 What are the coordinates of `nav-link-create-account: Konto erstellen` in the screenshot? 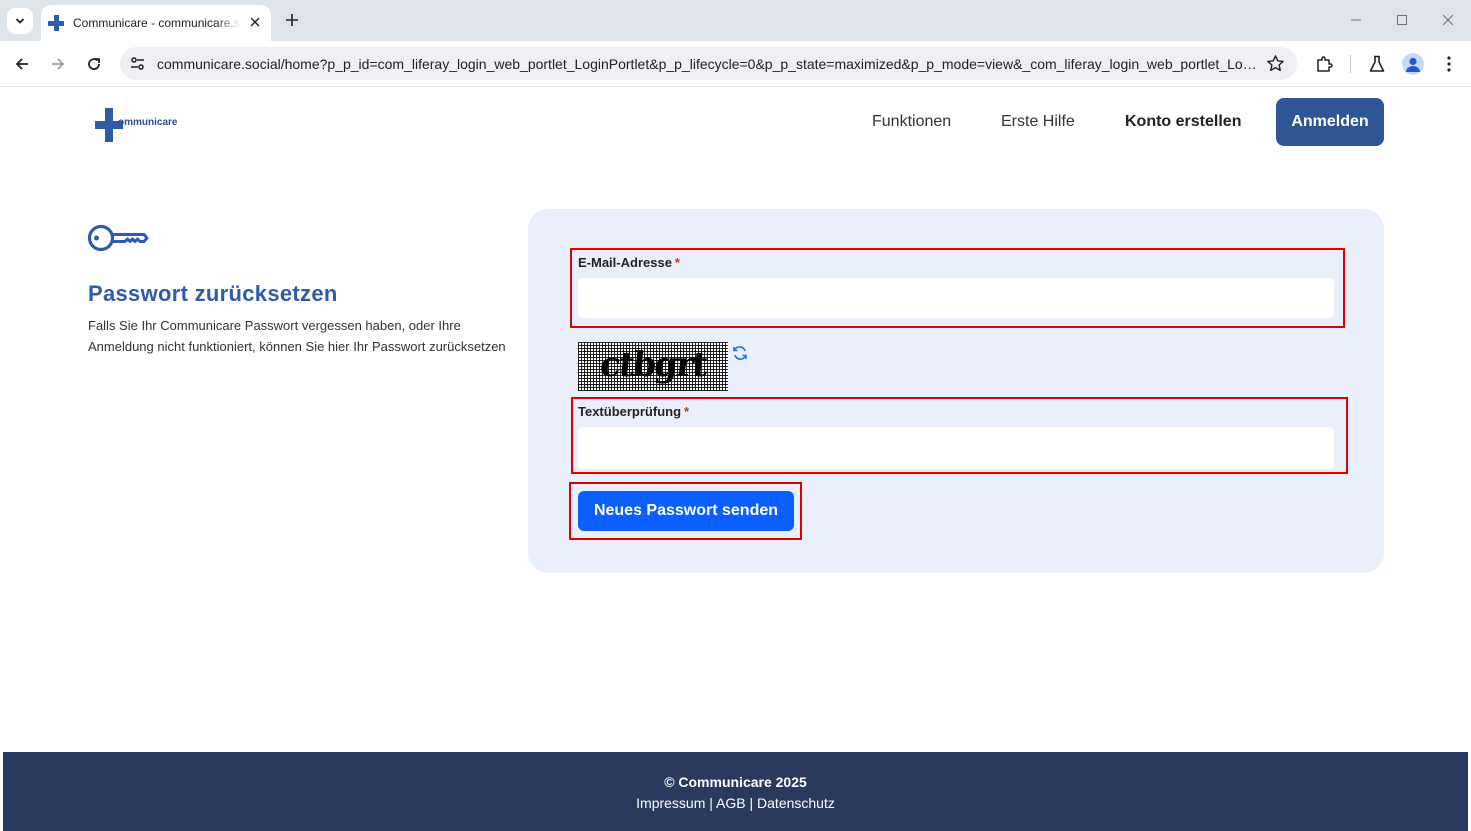 It's located at (1183, 122).